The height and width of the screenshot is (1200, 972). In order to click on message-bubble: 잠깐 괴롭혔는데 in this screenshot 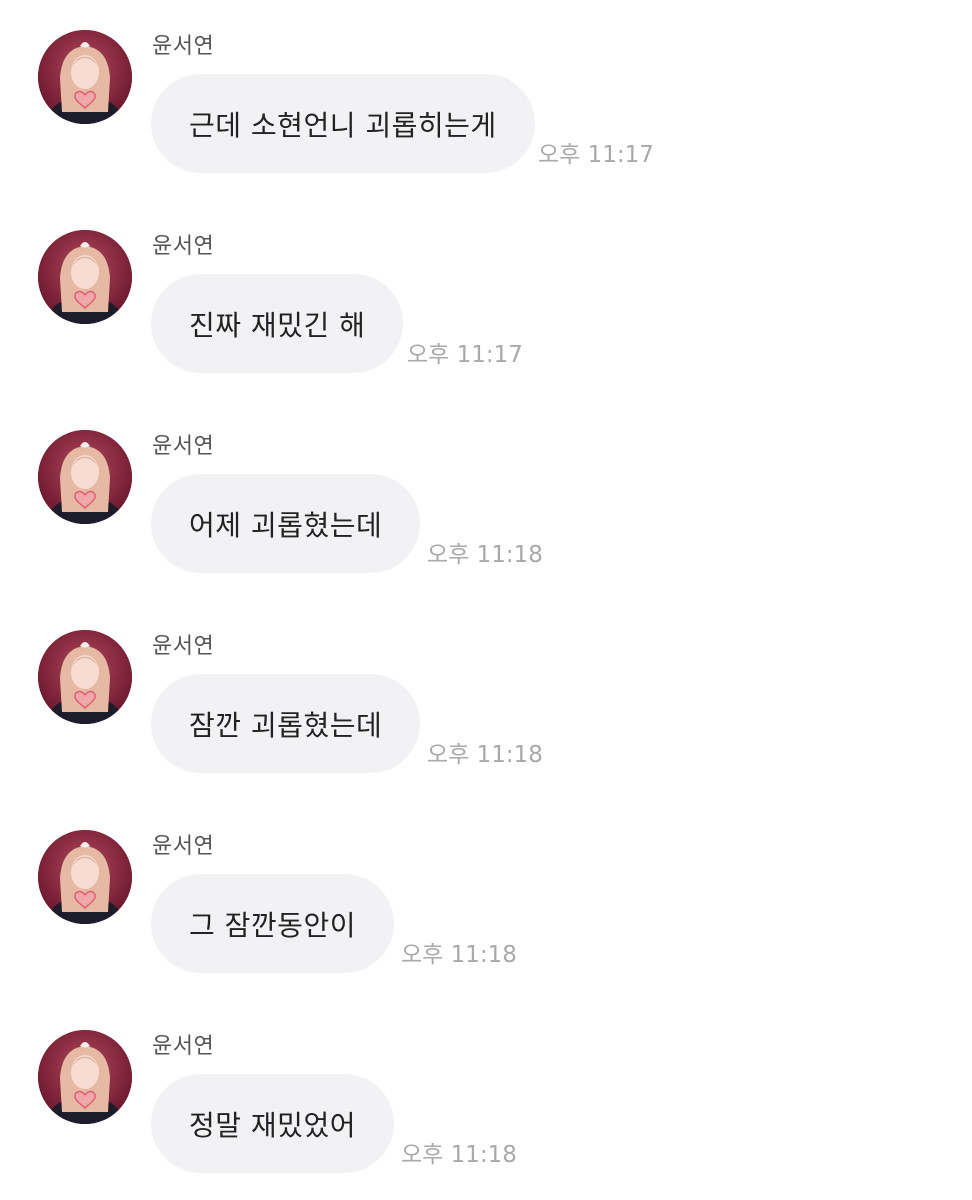, I will do `click(286, 723)`.